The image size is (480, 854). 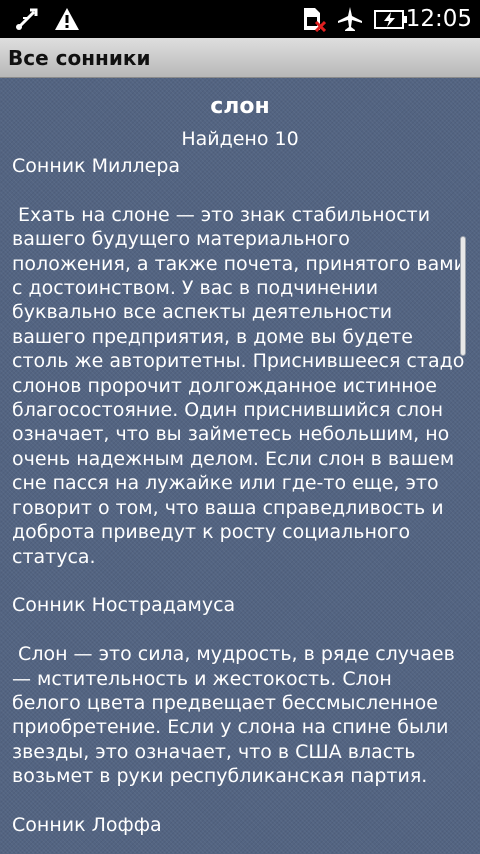 I want to click on battery-charging-icon, so click(x=390, y=19).